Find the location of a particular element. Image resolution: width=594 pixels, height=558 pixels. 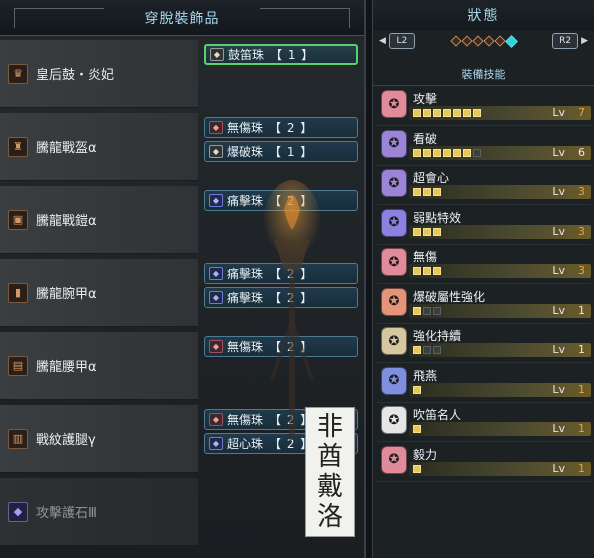

equipment-row: ♜ 騰龍戰盔α ◆ 無傷珠【 2 】 ◆ 爆破珠【 1 】 is located at coordinates (182, 147).